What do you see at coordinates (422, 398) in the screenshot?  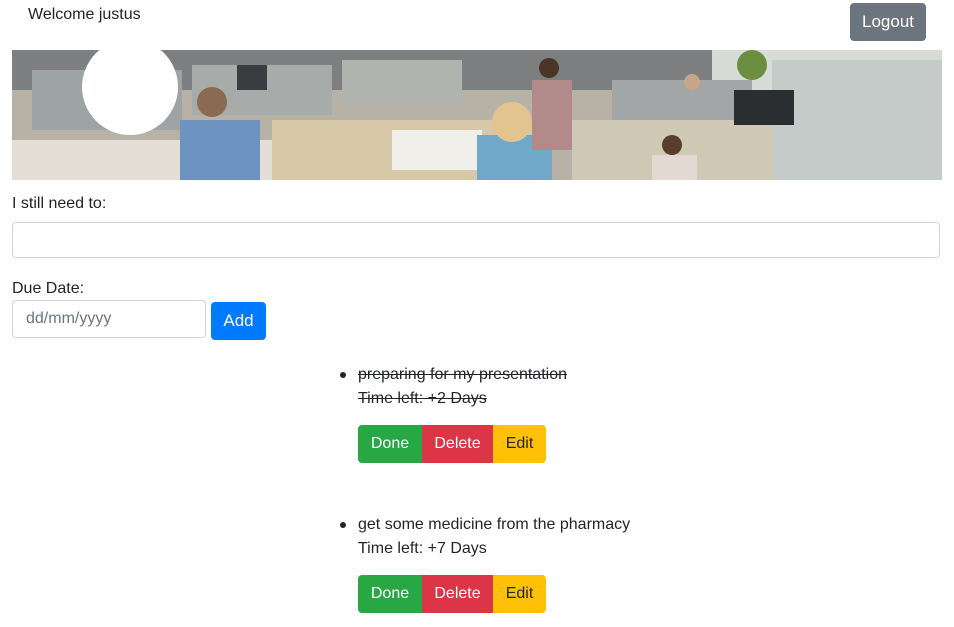 I see `task-time-left: Time left: +2 Days` at bounding box center [422, 398].